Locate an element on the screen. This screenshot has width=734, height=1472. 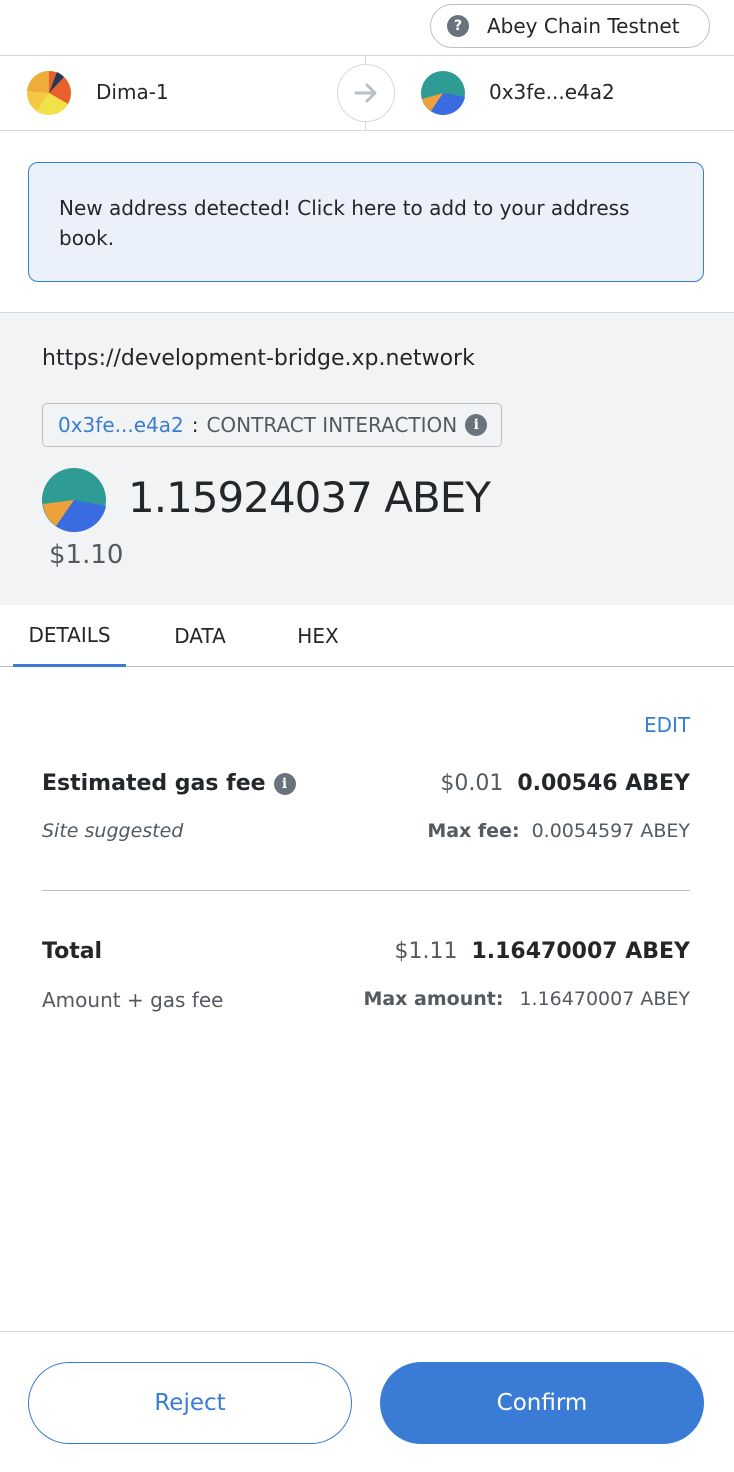
origin-url: https://development-bridge.xp.network is located at coordinates (258, 358).